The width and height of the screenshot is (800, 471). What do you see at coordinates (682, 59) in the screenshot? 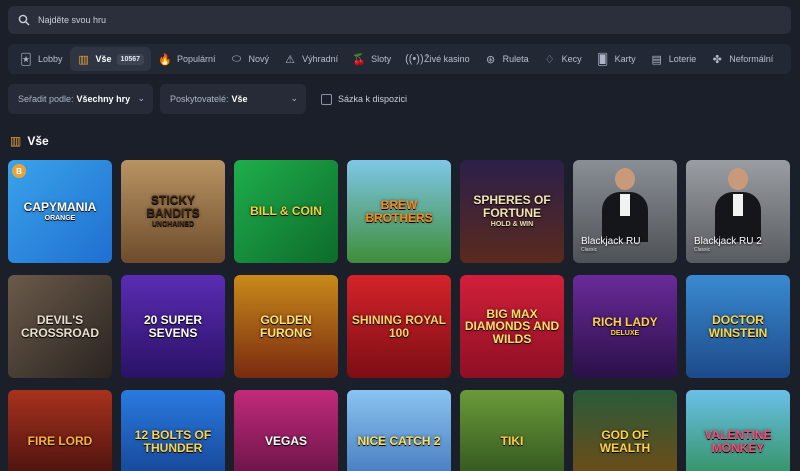
I see `tab-label: Loterie` at bounding box center [682, 59].